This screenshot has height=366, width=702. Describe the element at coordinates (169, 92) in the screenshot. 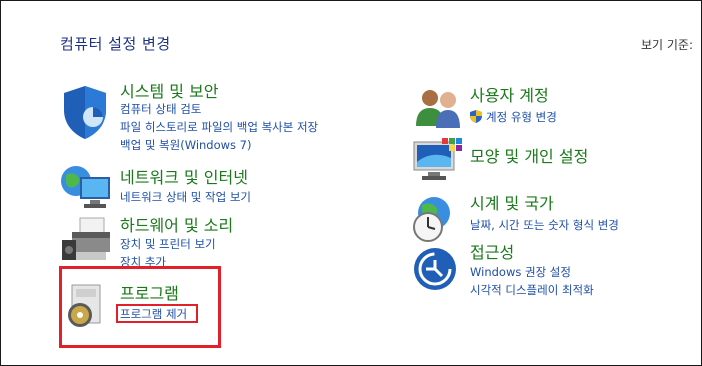

I see `category-system-security: 시스템 및 보안` at that location.